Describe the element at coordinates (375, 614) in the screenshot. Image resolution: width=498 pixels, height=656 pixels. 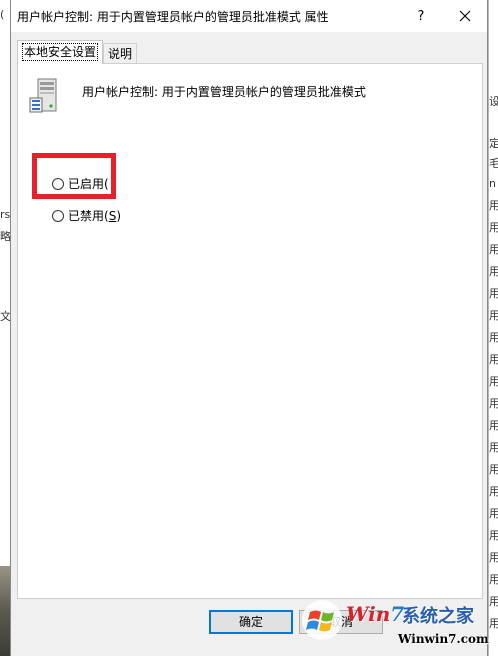
I see `watermark-brand: Win7` at that location.